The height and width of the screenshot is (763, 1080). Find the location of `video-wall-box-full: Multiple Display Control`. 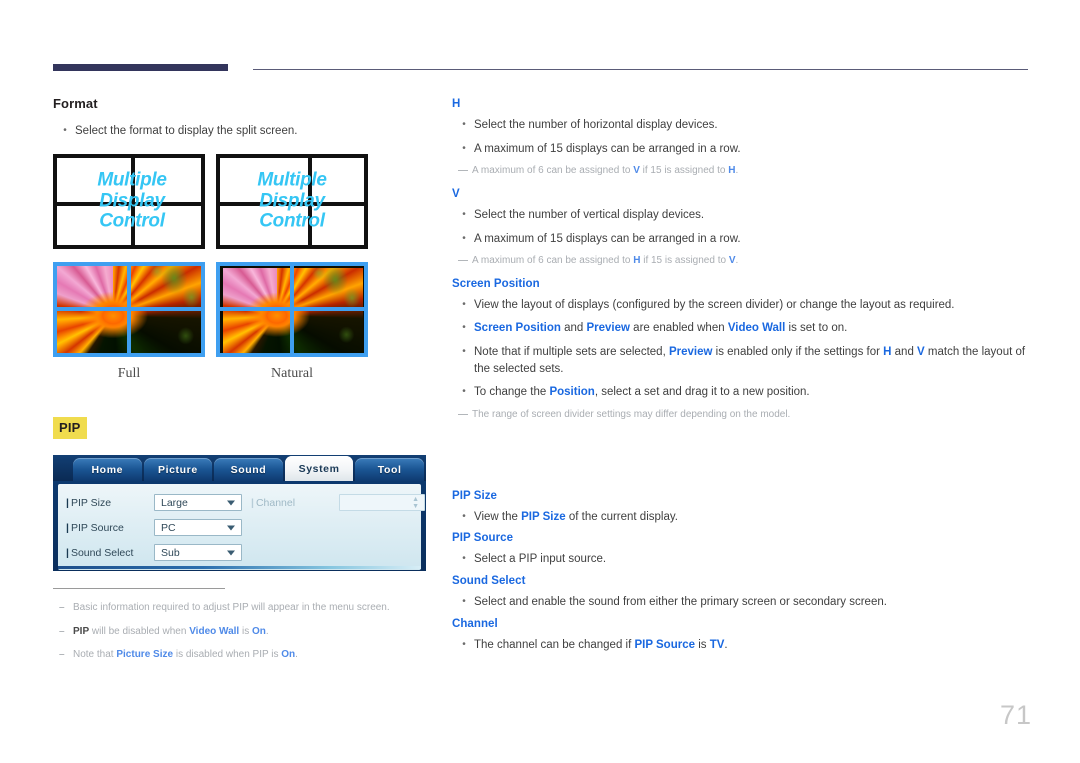

video-wall-box-full: Multiple Display Control is located at coordinates (129, 201).